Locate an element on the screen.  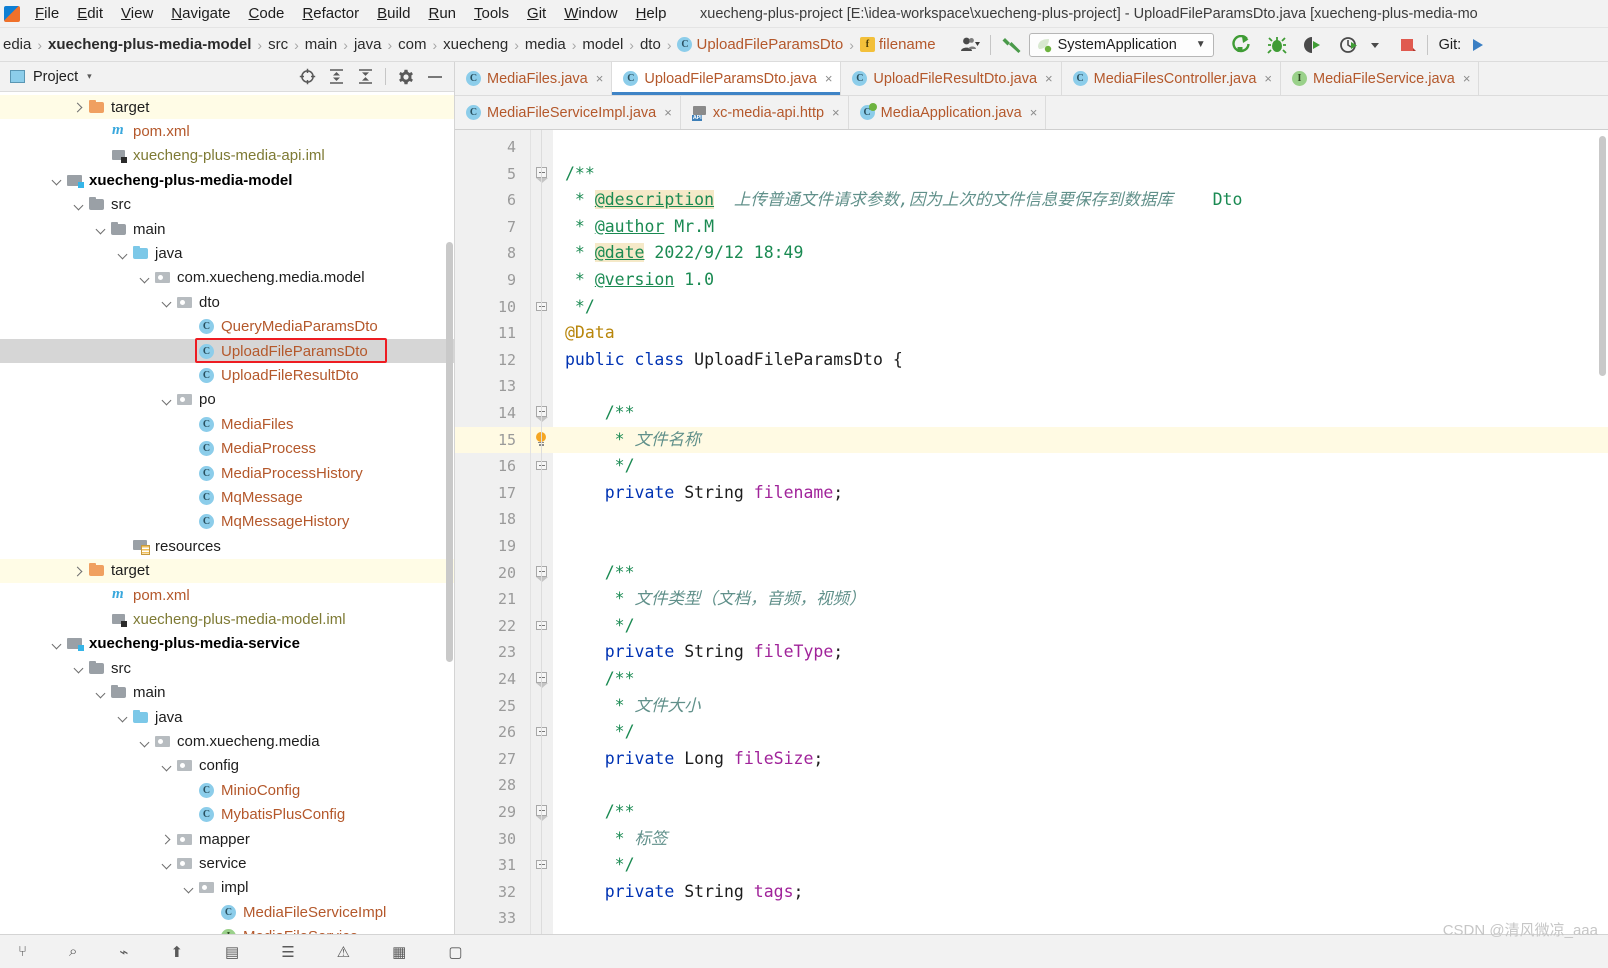
git-branch-icon: ⑂ is located at coordinates (22, 951).